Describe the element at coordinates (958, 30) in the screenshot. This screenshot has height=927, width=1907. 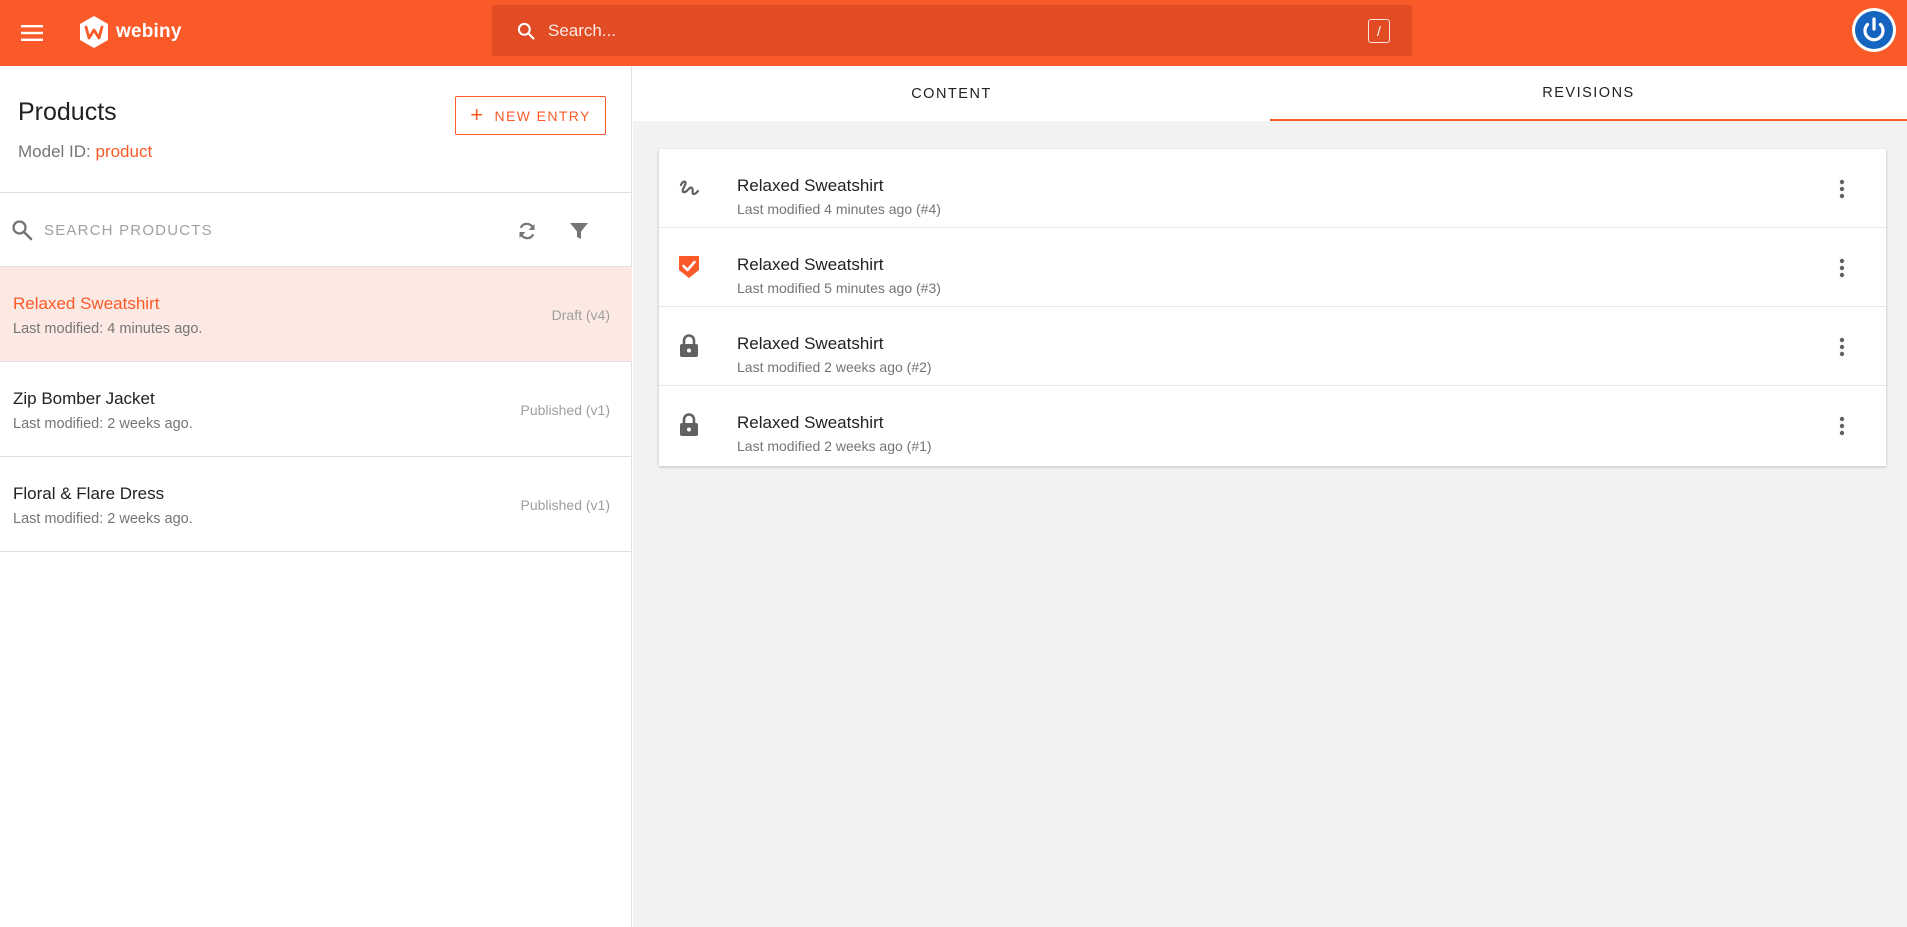
I see `global-search-input` at that location.